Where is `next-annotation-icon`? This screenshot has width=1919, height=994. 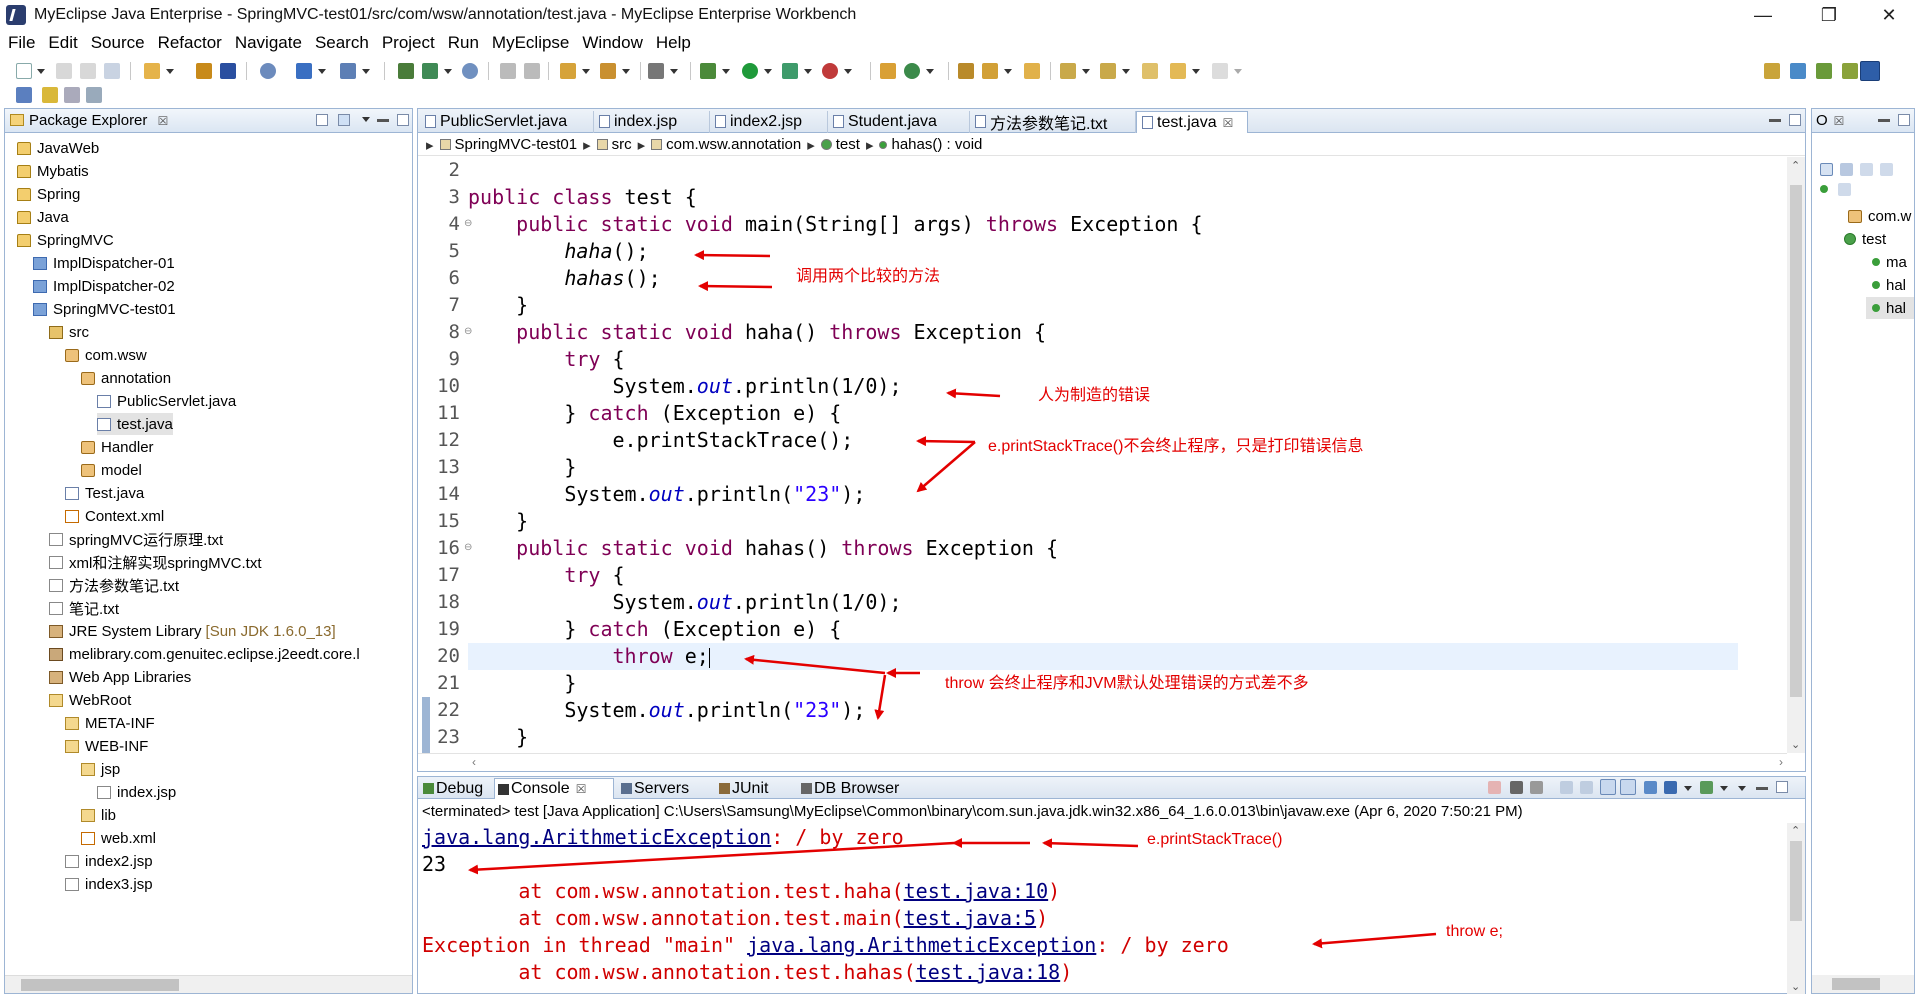
next-annotation-icon is located at coordinates (1068, 71).